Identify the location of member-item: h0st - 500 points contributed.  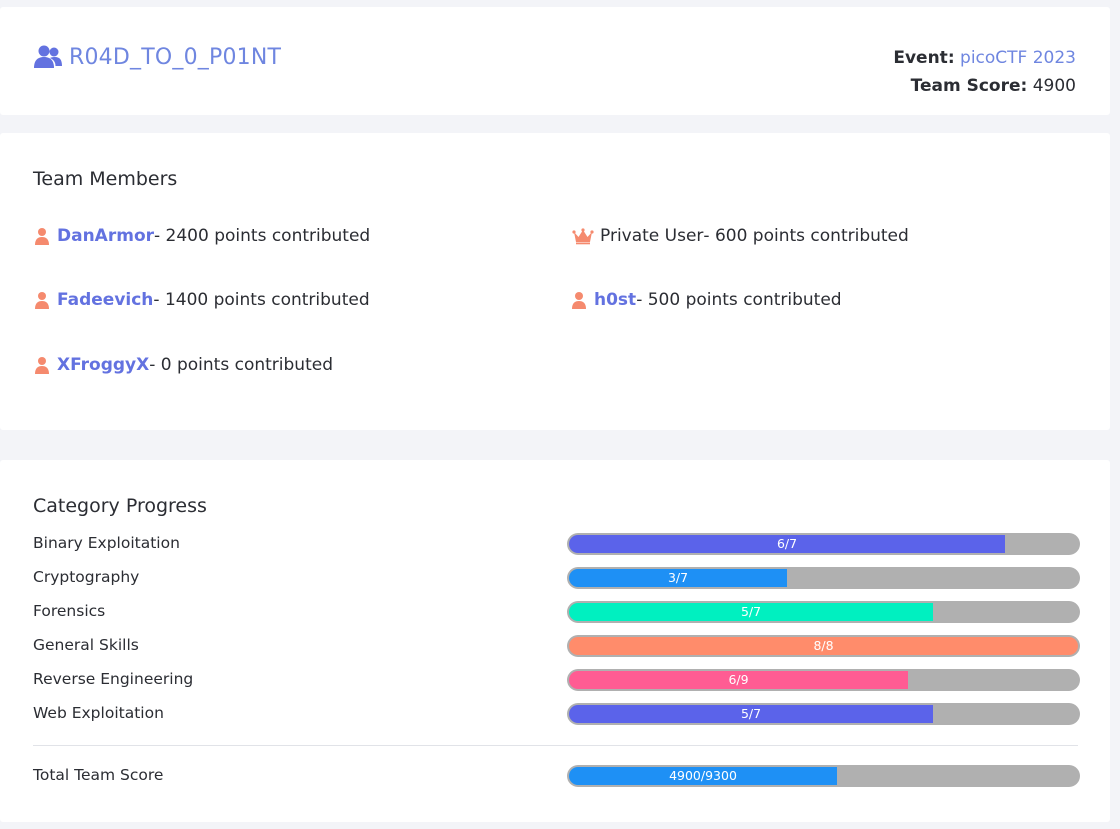
(706, 300).